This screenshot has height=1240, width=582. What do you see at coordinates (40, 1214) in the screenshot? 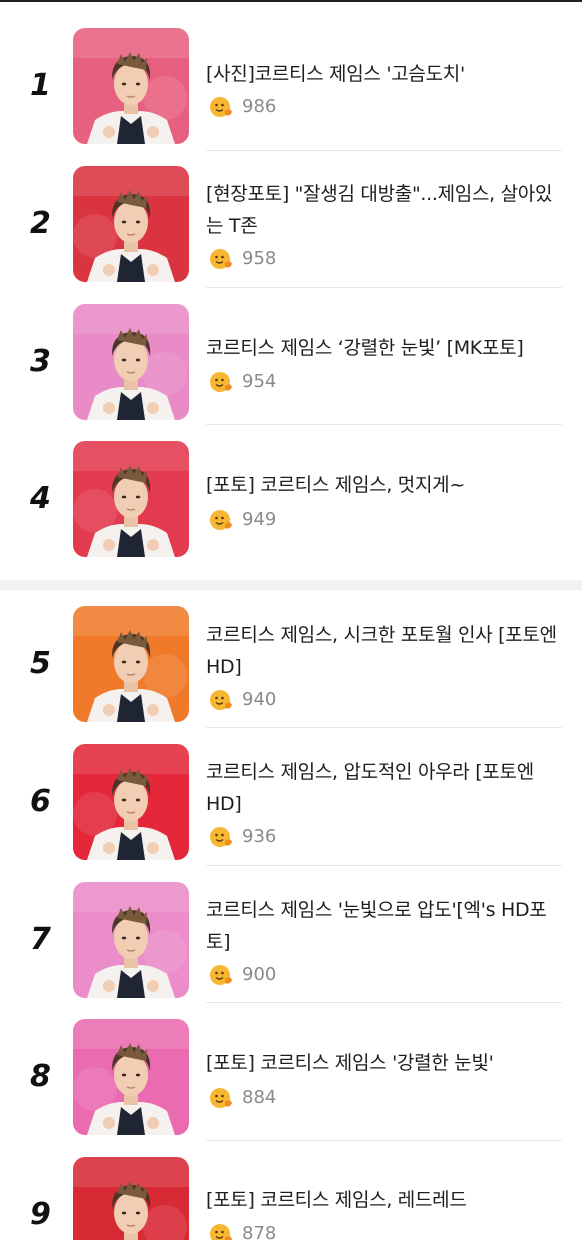
I see `rank-number: 9` at bounding box center [40, 1214].